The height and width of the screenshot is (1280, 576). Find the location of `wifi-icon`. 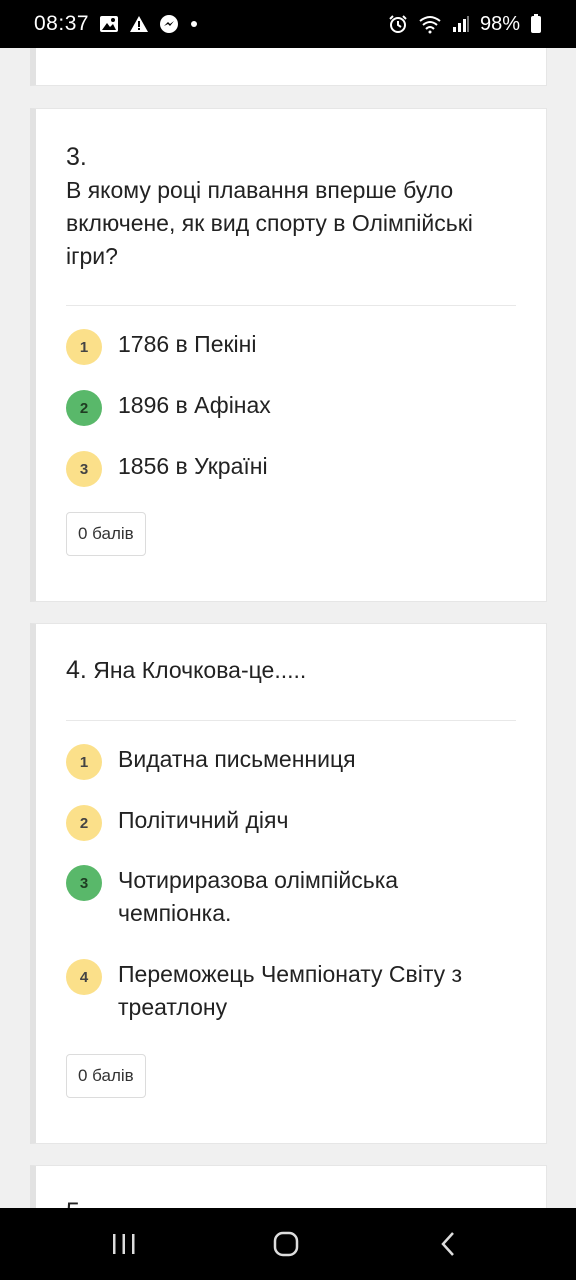

wifi-icon is located at coordinates (430, 24).